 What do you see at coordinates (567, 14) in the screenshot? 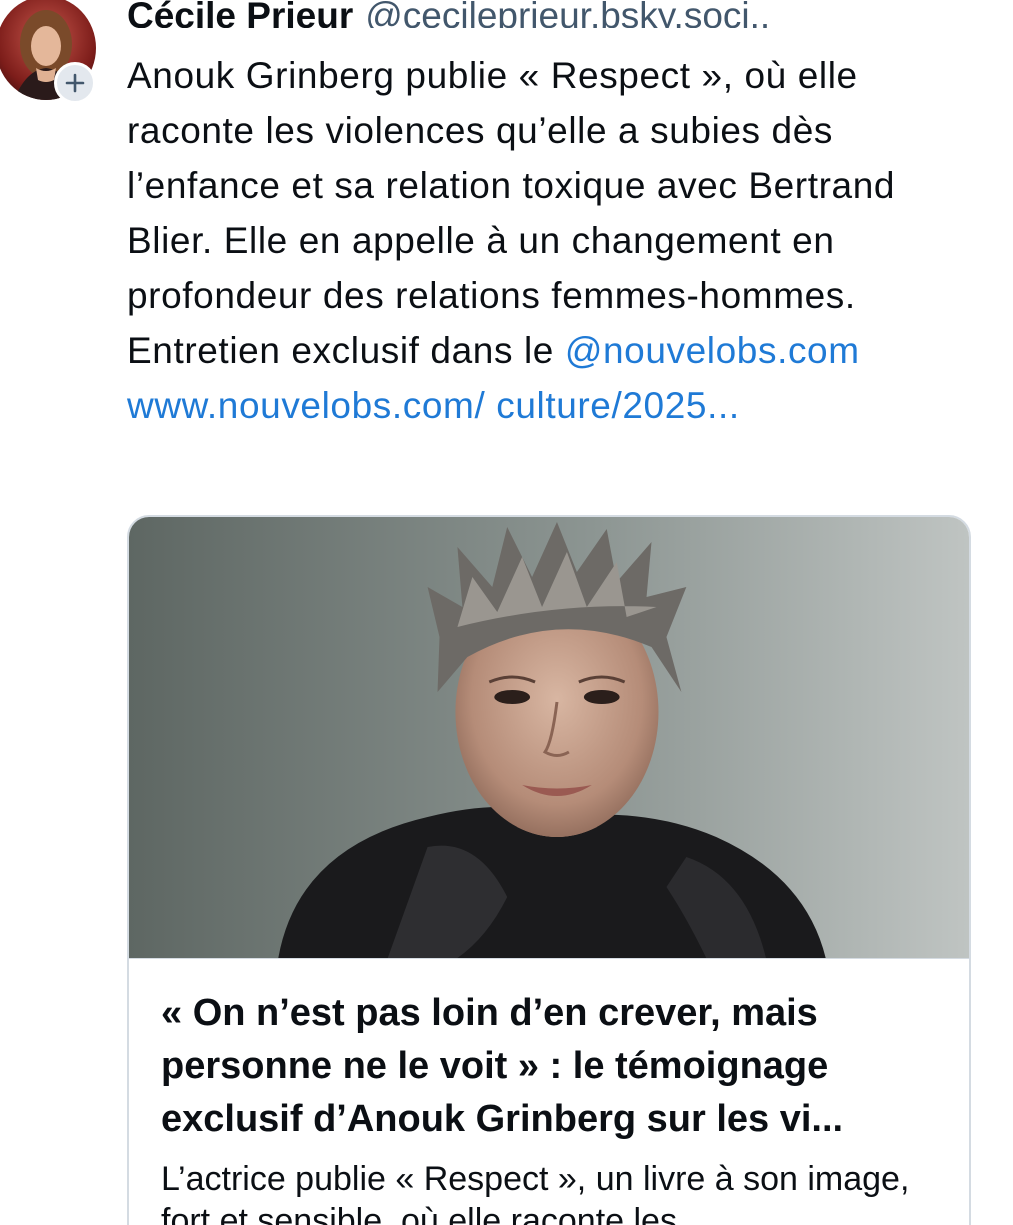
I see `author-handle: @cecileprieur.bsky.soci..` at bounding box center [567, 14].